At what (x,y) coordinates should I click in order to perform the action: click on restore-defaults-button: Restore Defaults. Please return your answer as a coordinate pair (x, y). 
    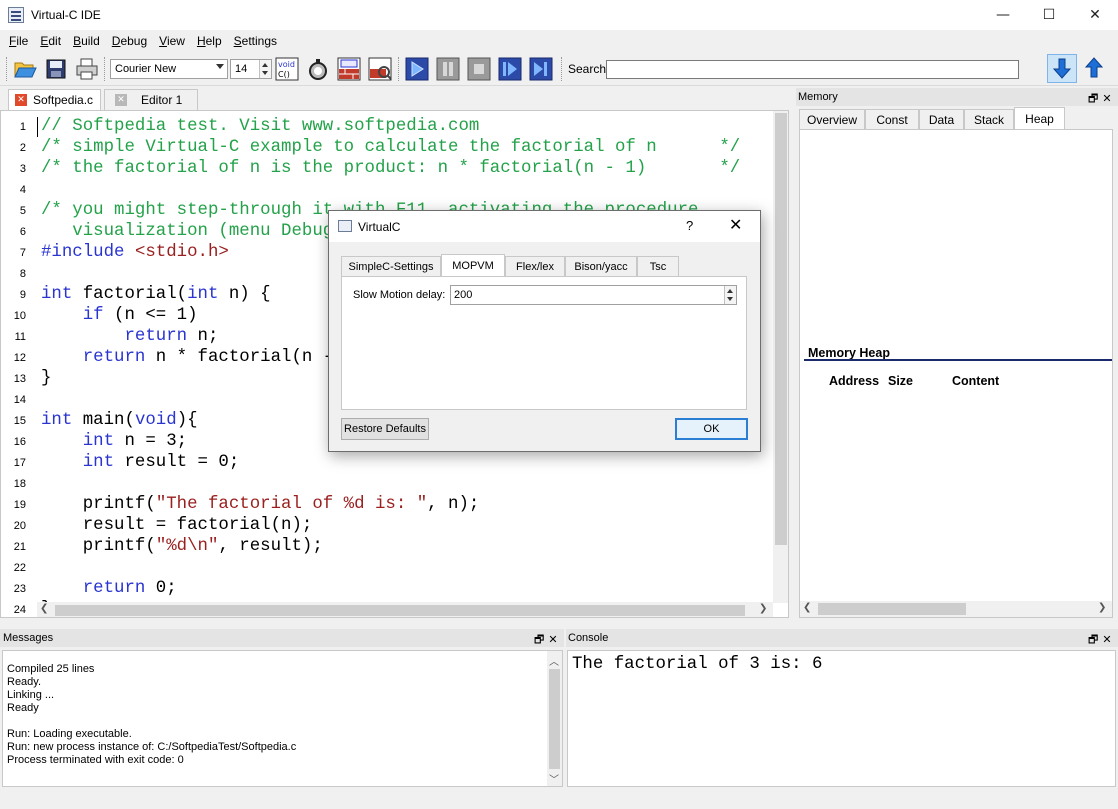
    Looking at the image, I should click on (385, 429).